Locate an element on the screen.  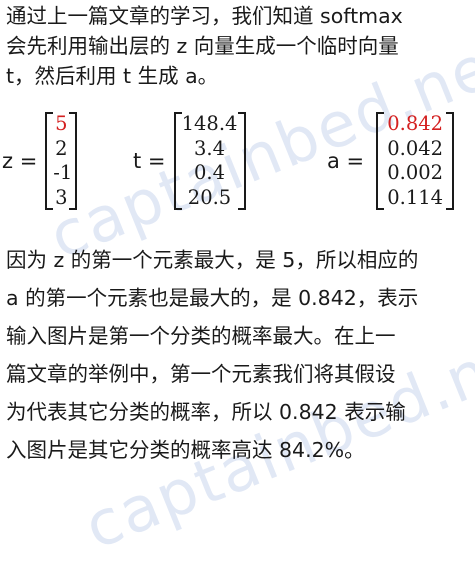
vector-a-matrix: 0.842 0.042 0.002 0.114 is located at coordinates (415, 161).